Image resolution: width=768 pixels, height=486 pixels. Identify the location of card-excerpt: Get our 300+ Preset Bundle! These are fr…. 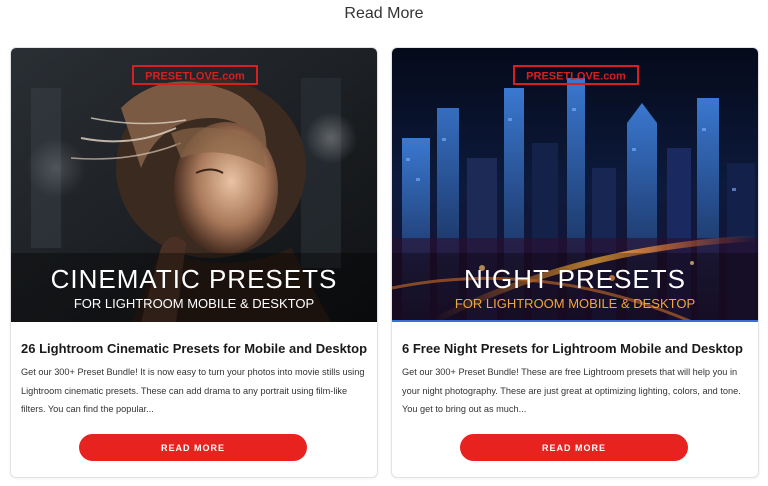
(571, 390).